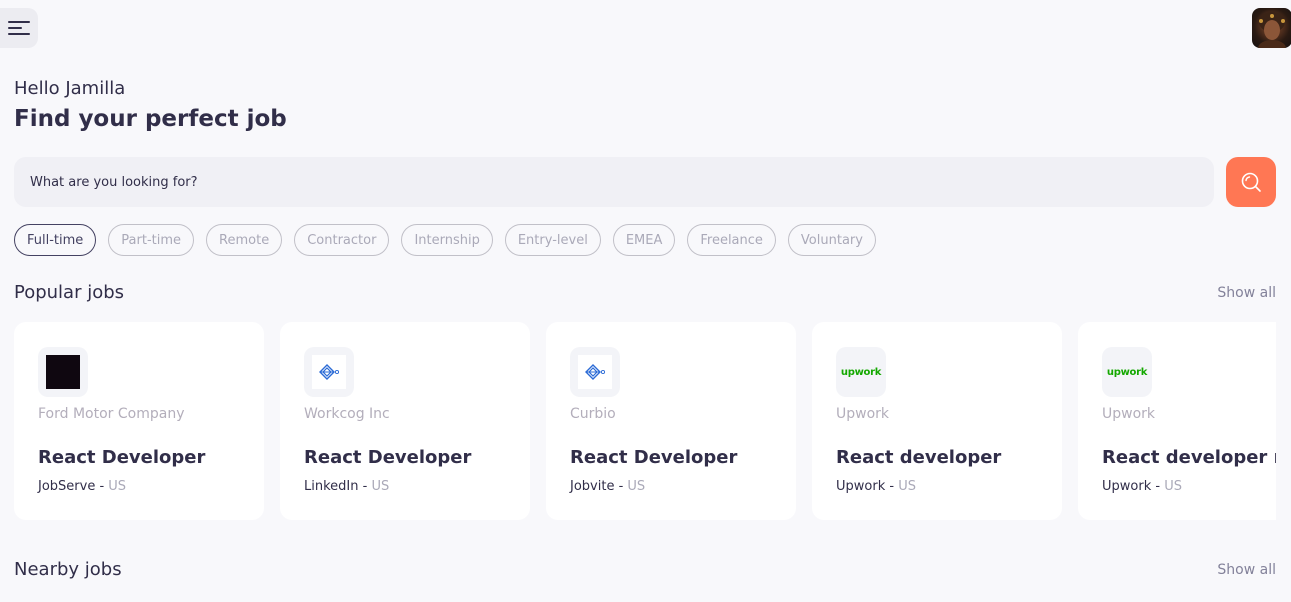 The width and height of the screenshot is (1291, 602). I want to click on search-icon, so click(1251, 182).